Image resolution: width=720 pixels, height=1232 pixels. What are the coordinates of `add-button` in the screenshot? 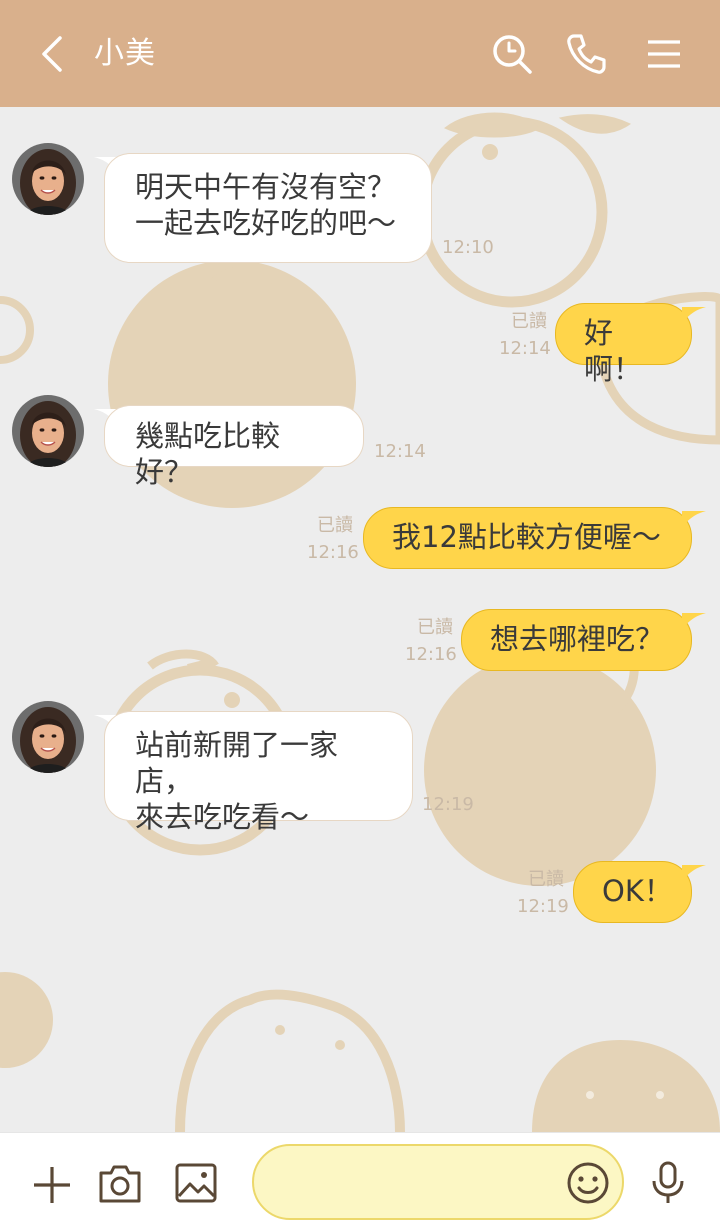 It's located at (52, 1185).